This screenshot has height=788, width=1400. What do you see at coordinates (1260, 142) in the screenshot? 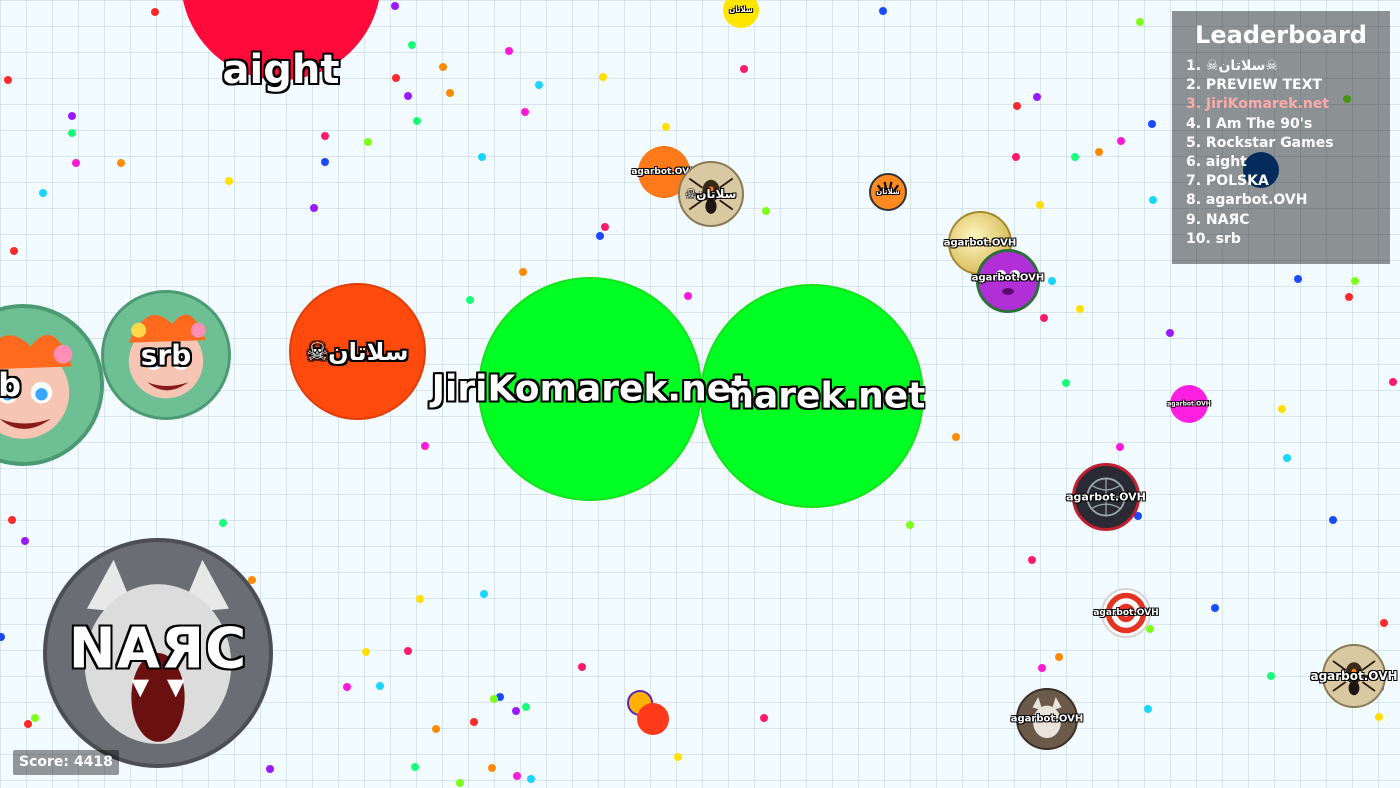
I see `leaderboard-entry: 5. Rockstar Games` at bounding box center [1260, 142].